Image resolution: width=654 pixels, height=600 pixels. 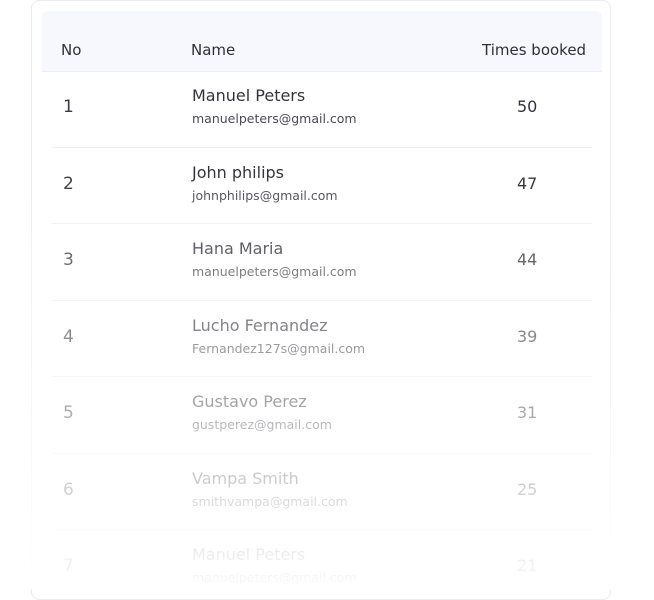 I want to click on customer-email: gustperez@gmail.com, so click(x=262, y=424).